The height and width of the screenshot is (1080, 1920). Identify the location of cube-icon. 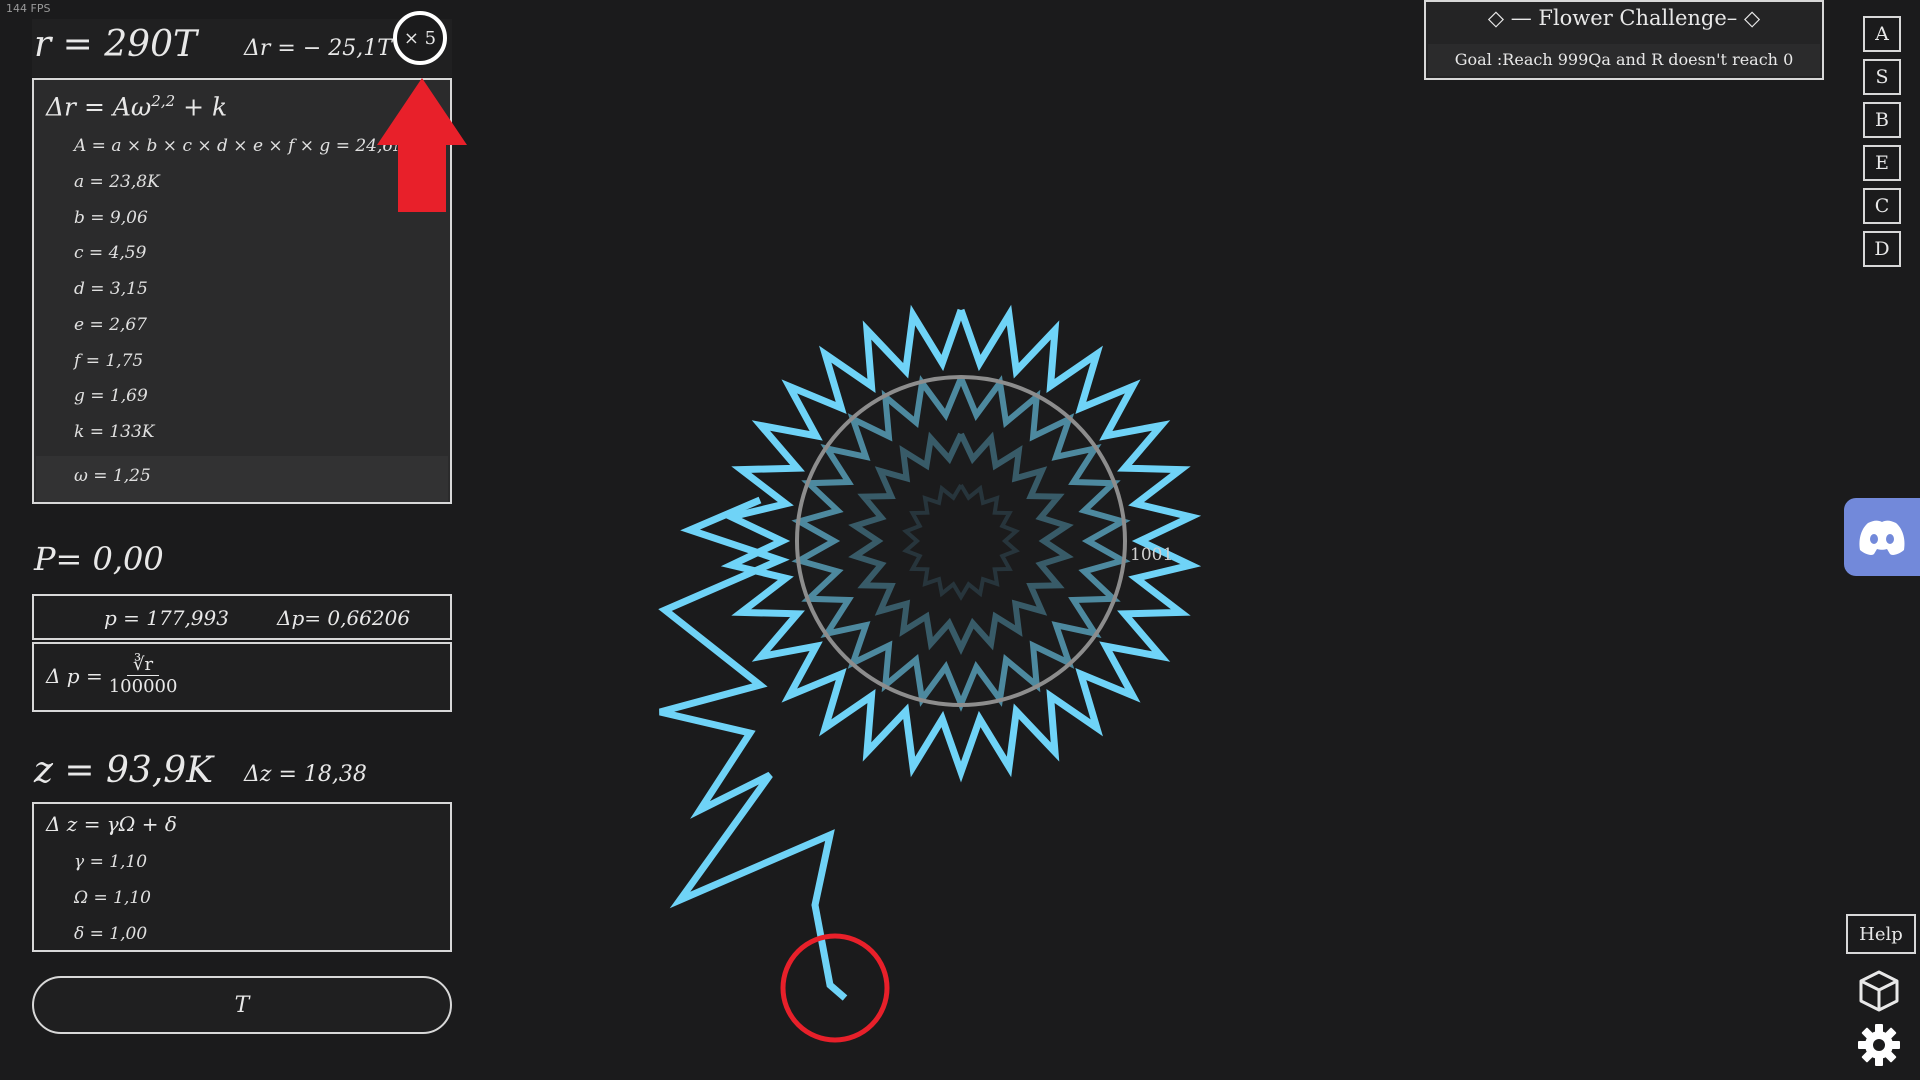
(1879, 991).